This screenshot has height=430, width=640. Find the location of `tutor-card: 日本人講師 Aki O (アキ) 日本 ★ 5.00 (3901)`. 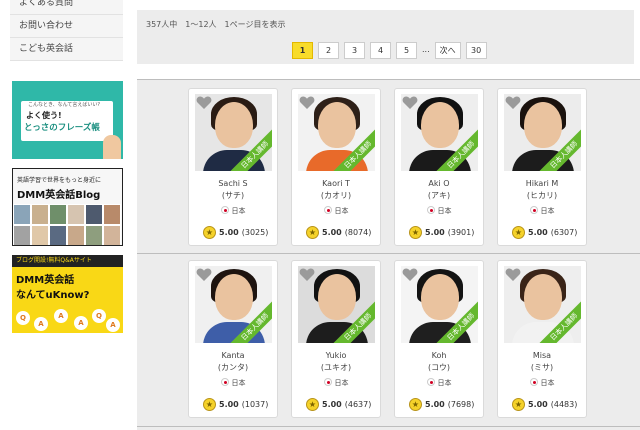

tutor-card: 日本人講師 Aki O (アキ) 日本 ★ 5.00 (3901) is located at coordinates (439, 167).